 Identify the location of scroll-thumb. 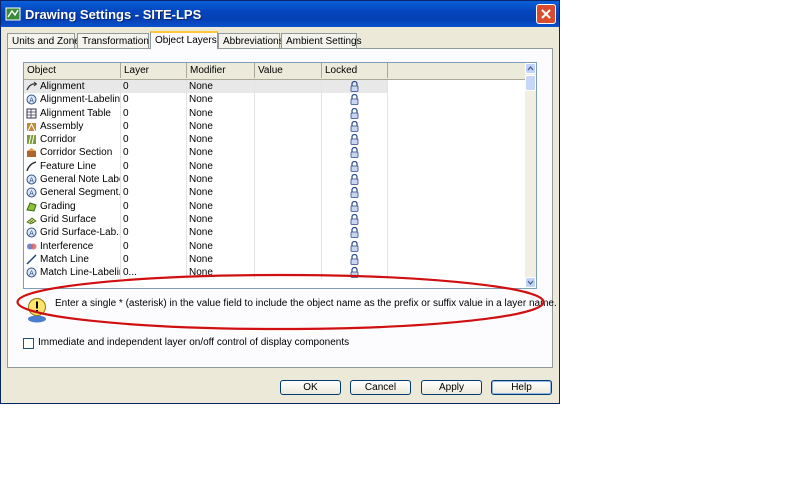
(530, 83).